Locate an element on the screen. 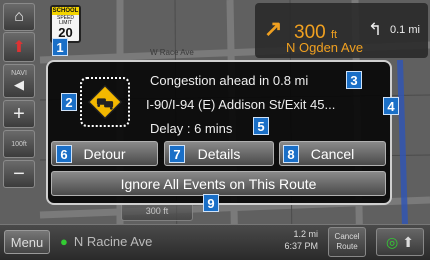  school-label: SCHOOL is located at coordinates (65, 11).